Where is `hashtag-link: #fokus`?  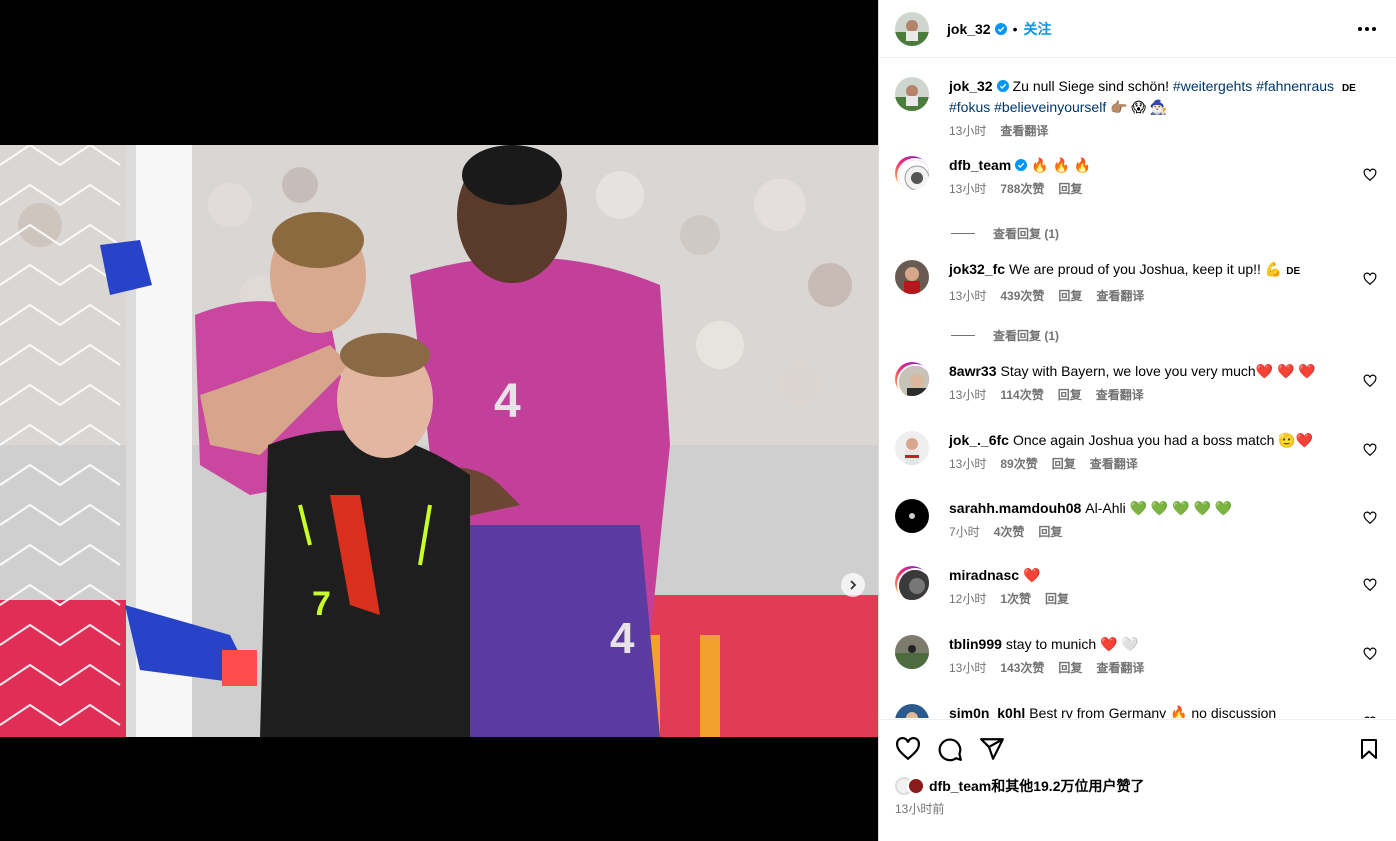
hashtag-link: #fokus is located at coordinates (969, 107).